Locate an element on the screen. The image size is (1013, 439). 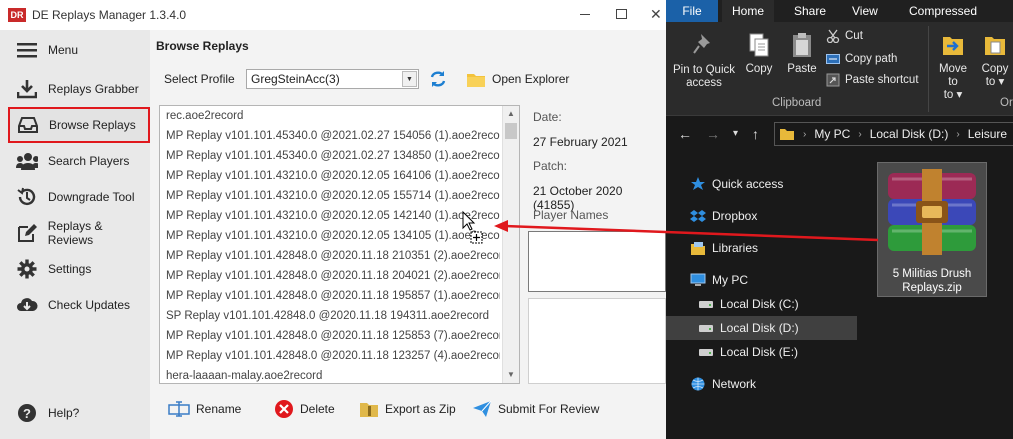
nav-local-disk-e: Local Disk (E:) is located at coordinates (761, 352).